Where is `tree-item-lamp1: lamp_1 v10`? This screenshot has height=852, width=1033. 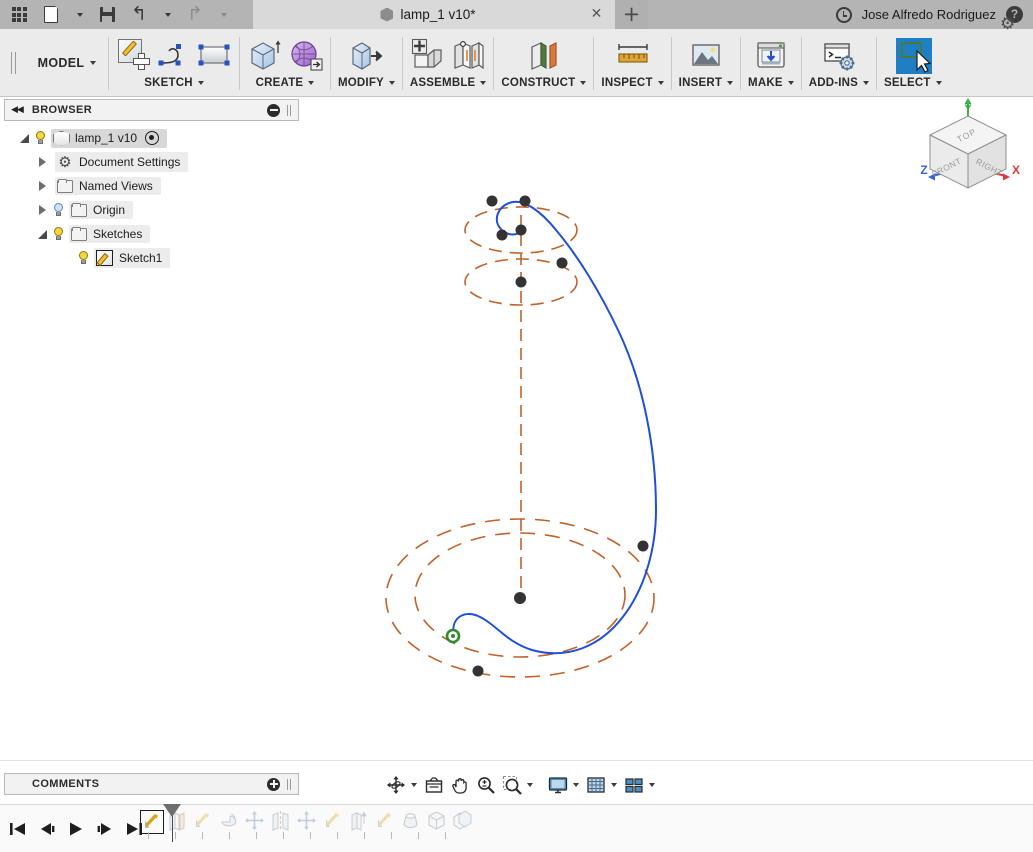
tree-item-lamp1: lamp_1 v10 is located at coordinates (151, 138).